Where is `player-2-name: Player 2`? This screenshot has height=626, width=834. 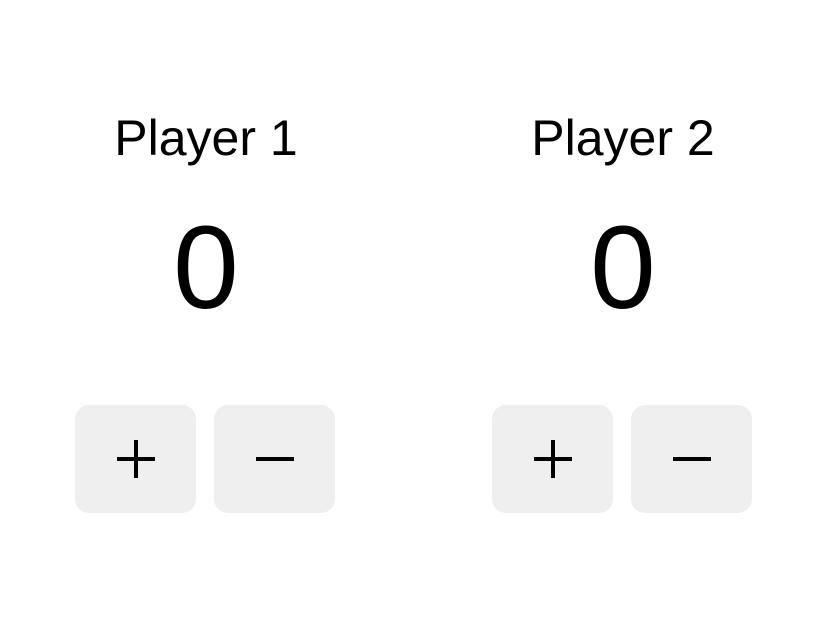 player-2-name: Player 2 is located at coordinates (623, 138).